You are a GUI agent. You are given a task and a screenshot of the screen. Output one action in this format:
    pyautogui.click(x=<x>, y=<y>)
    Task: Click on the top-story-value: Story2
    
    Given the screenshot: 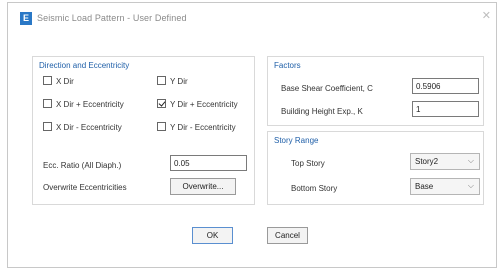 What is the action you would take?
    pyautogui.click(x=427, y=161)
    